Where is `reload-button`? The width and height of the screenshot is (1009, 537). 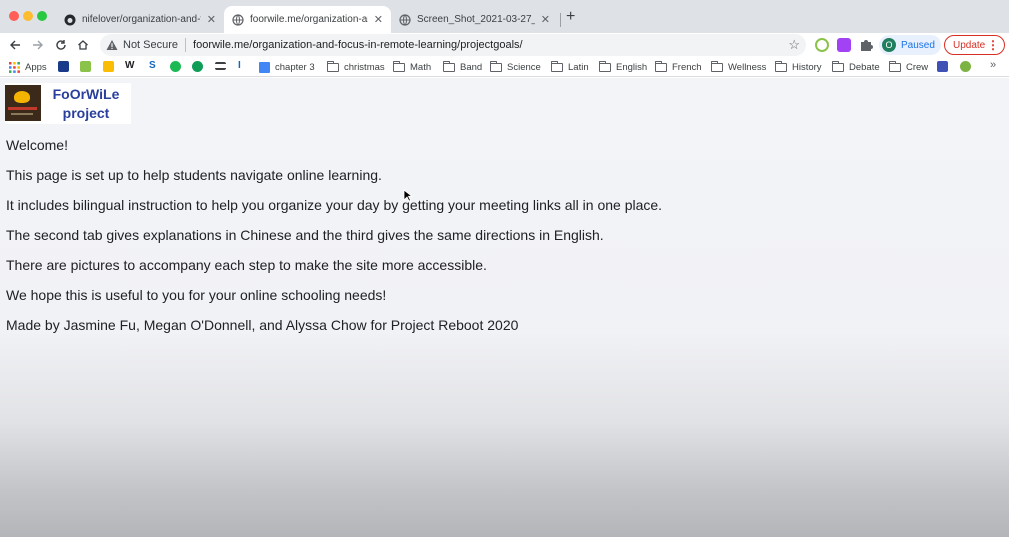
reload-button is located at coordinates (61, 45).